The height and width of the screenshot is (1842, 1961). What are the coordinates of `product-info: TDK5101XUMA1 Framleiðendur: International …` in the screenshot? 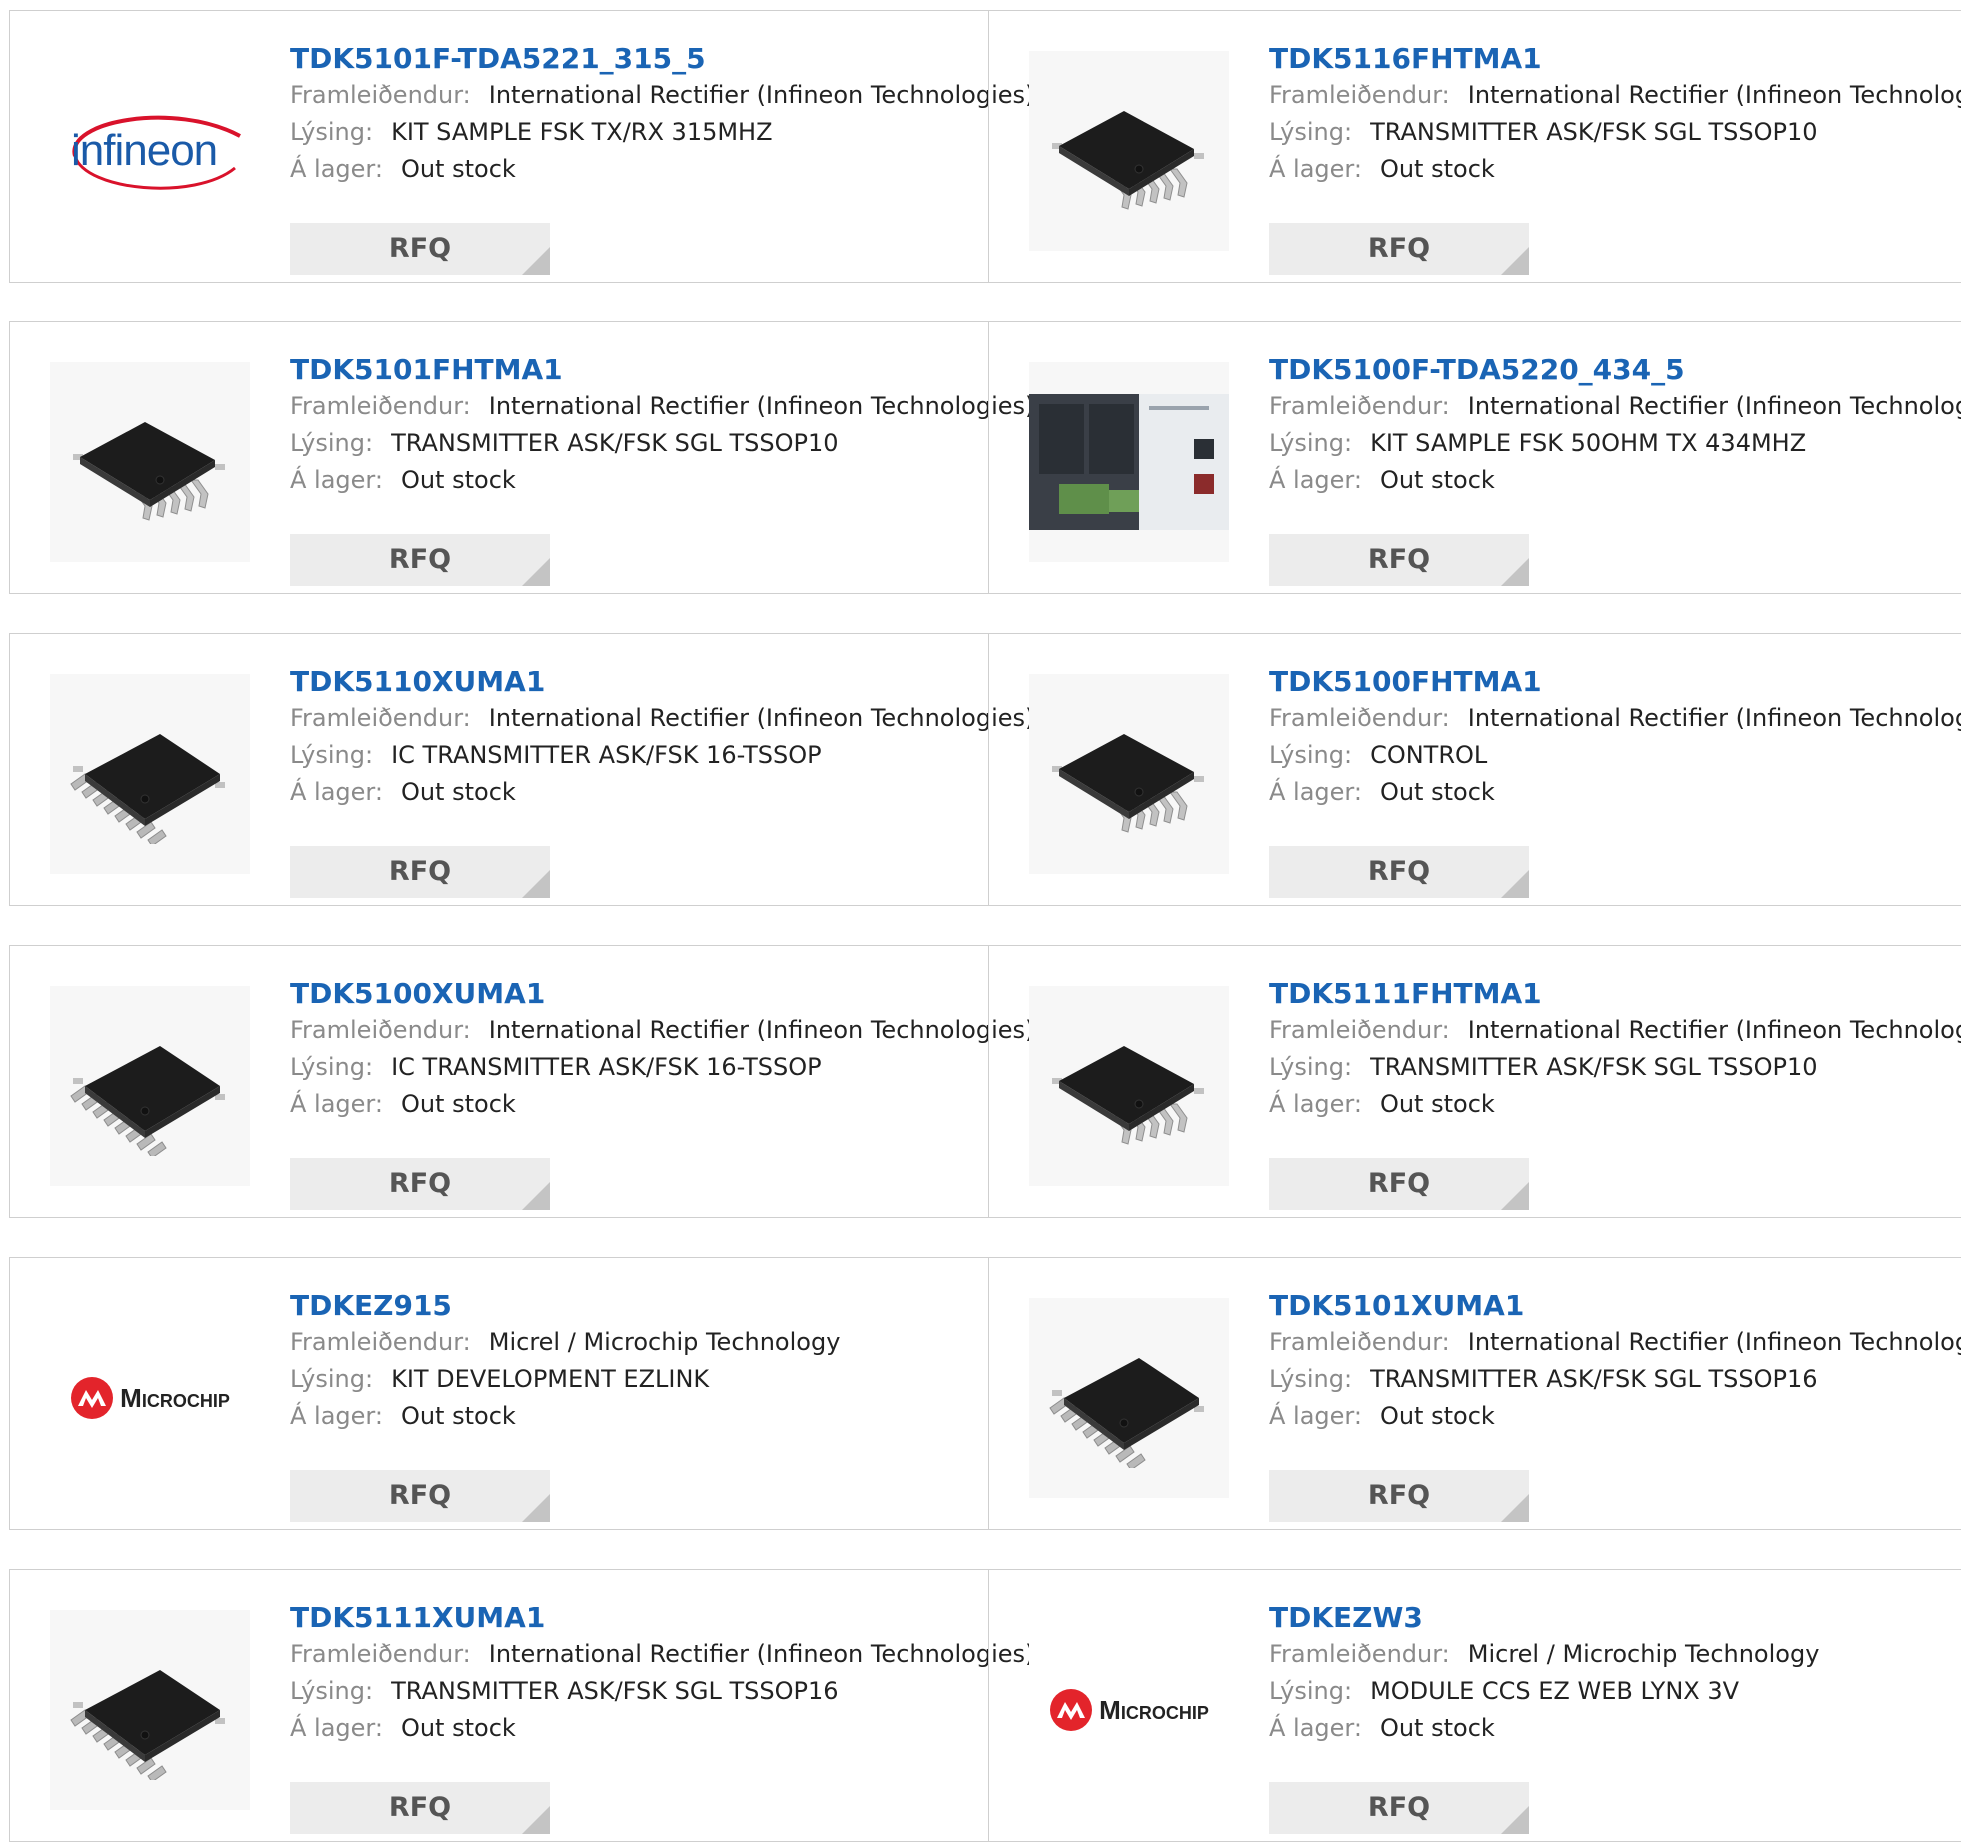 It's located at (1615, 1405).